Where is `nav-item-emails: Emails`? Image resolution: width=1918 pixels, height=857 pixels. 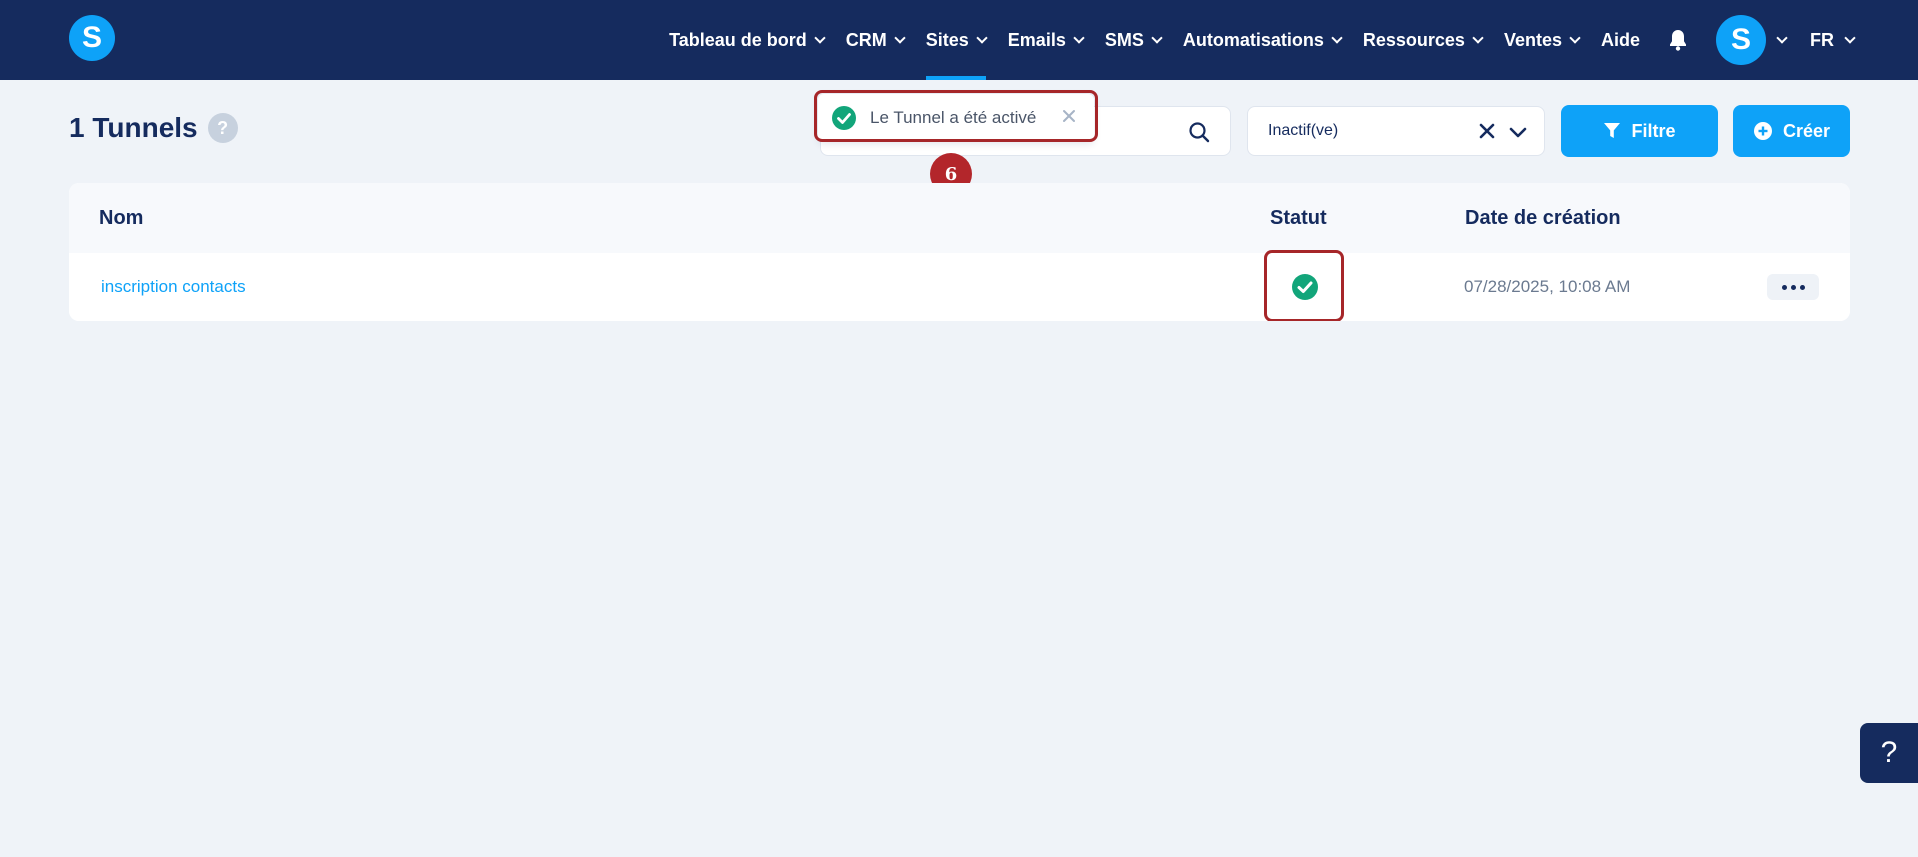 nav-item-emails: Emails is located at coordinates (1046, 40).